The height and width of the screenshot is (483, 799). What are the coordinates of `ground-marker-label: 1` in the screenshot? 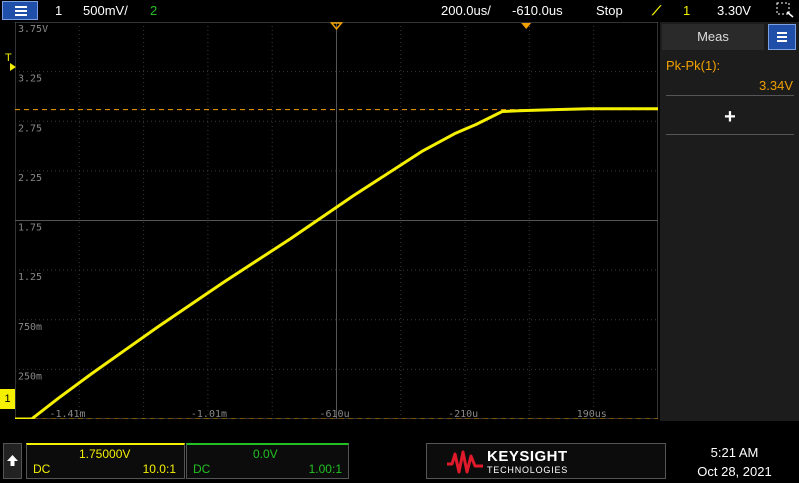 It's located at (7, 399).